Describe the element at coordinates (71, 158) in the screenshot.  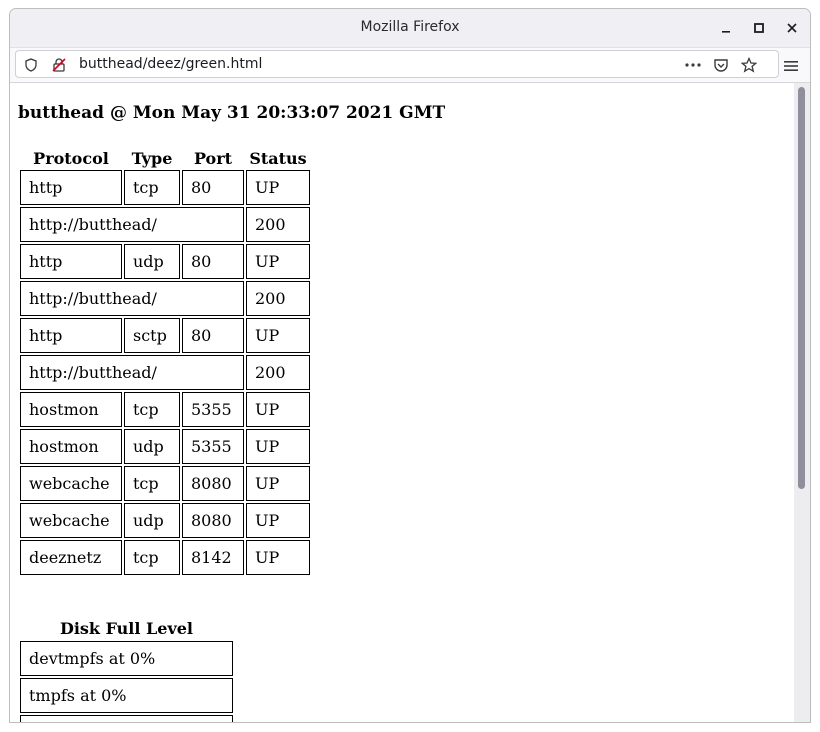
I see `protocol-header: Protocol` at that location.